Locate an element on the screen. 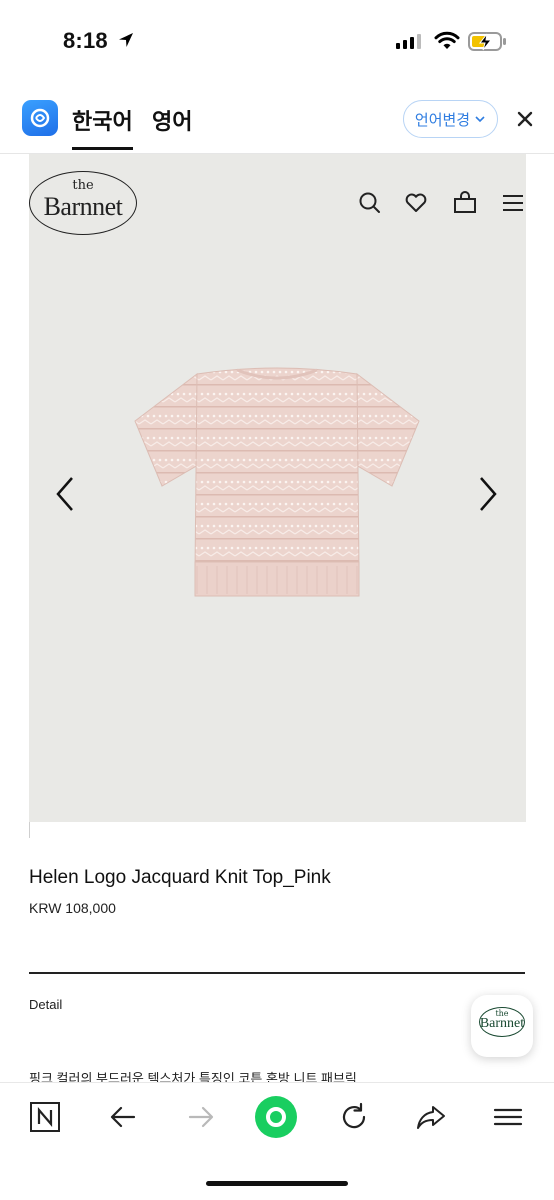 The width and height of the screenshot is (554, 1200). forward-icon is located at coordinates (201, 1117).